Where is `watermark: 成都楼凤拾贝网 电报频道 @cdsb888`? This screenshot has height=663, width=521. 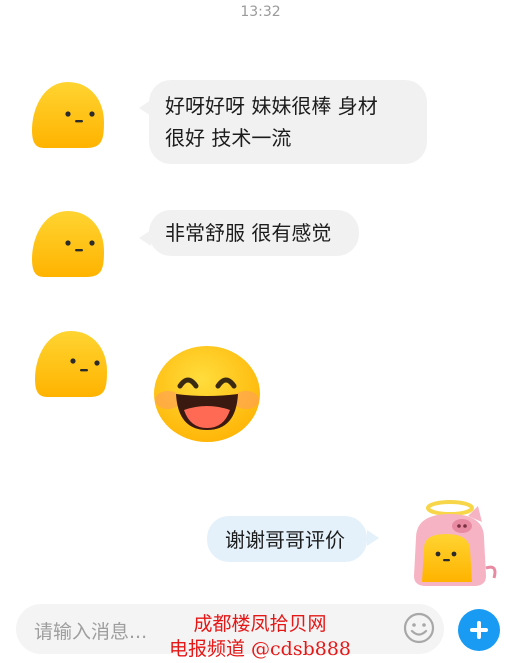
watermark: 成都楼凤拾贝网 电报频道 @cdsb888 is located at coordinates (260, 637).